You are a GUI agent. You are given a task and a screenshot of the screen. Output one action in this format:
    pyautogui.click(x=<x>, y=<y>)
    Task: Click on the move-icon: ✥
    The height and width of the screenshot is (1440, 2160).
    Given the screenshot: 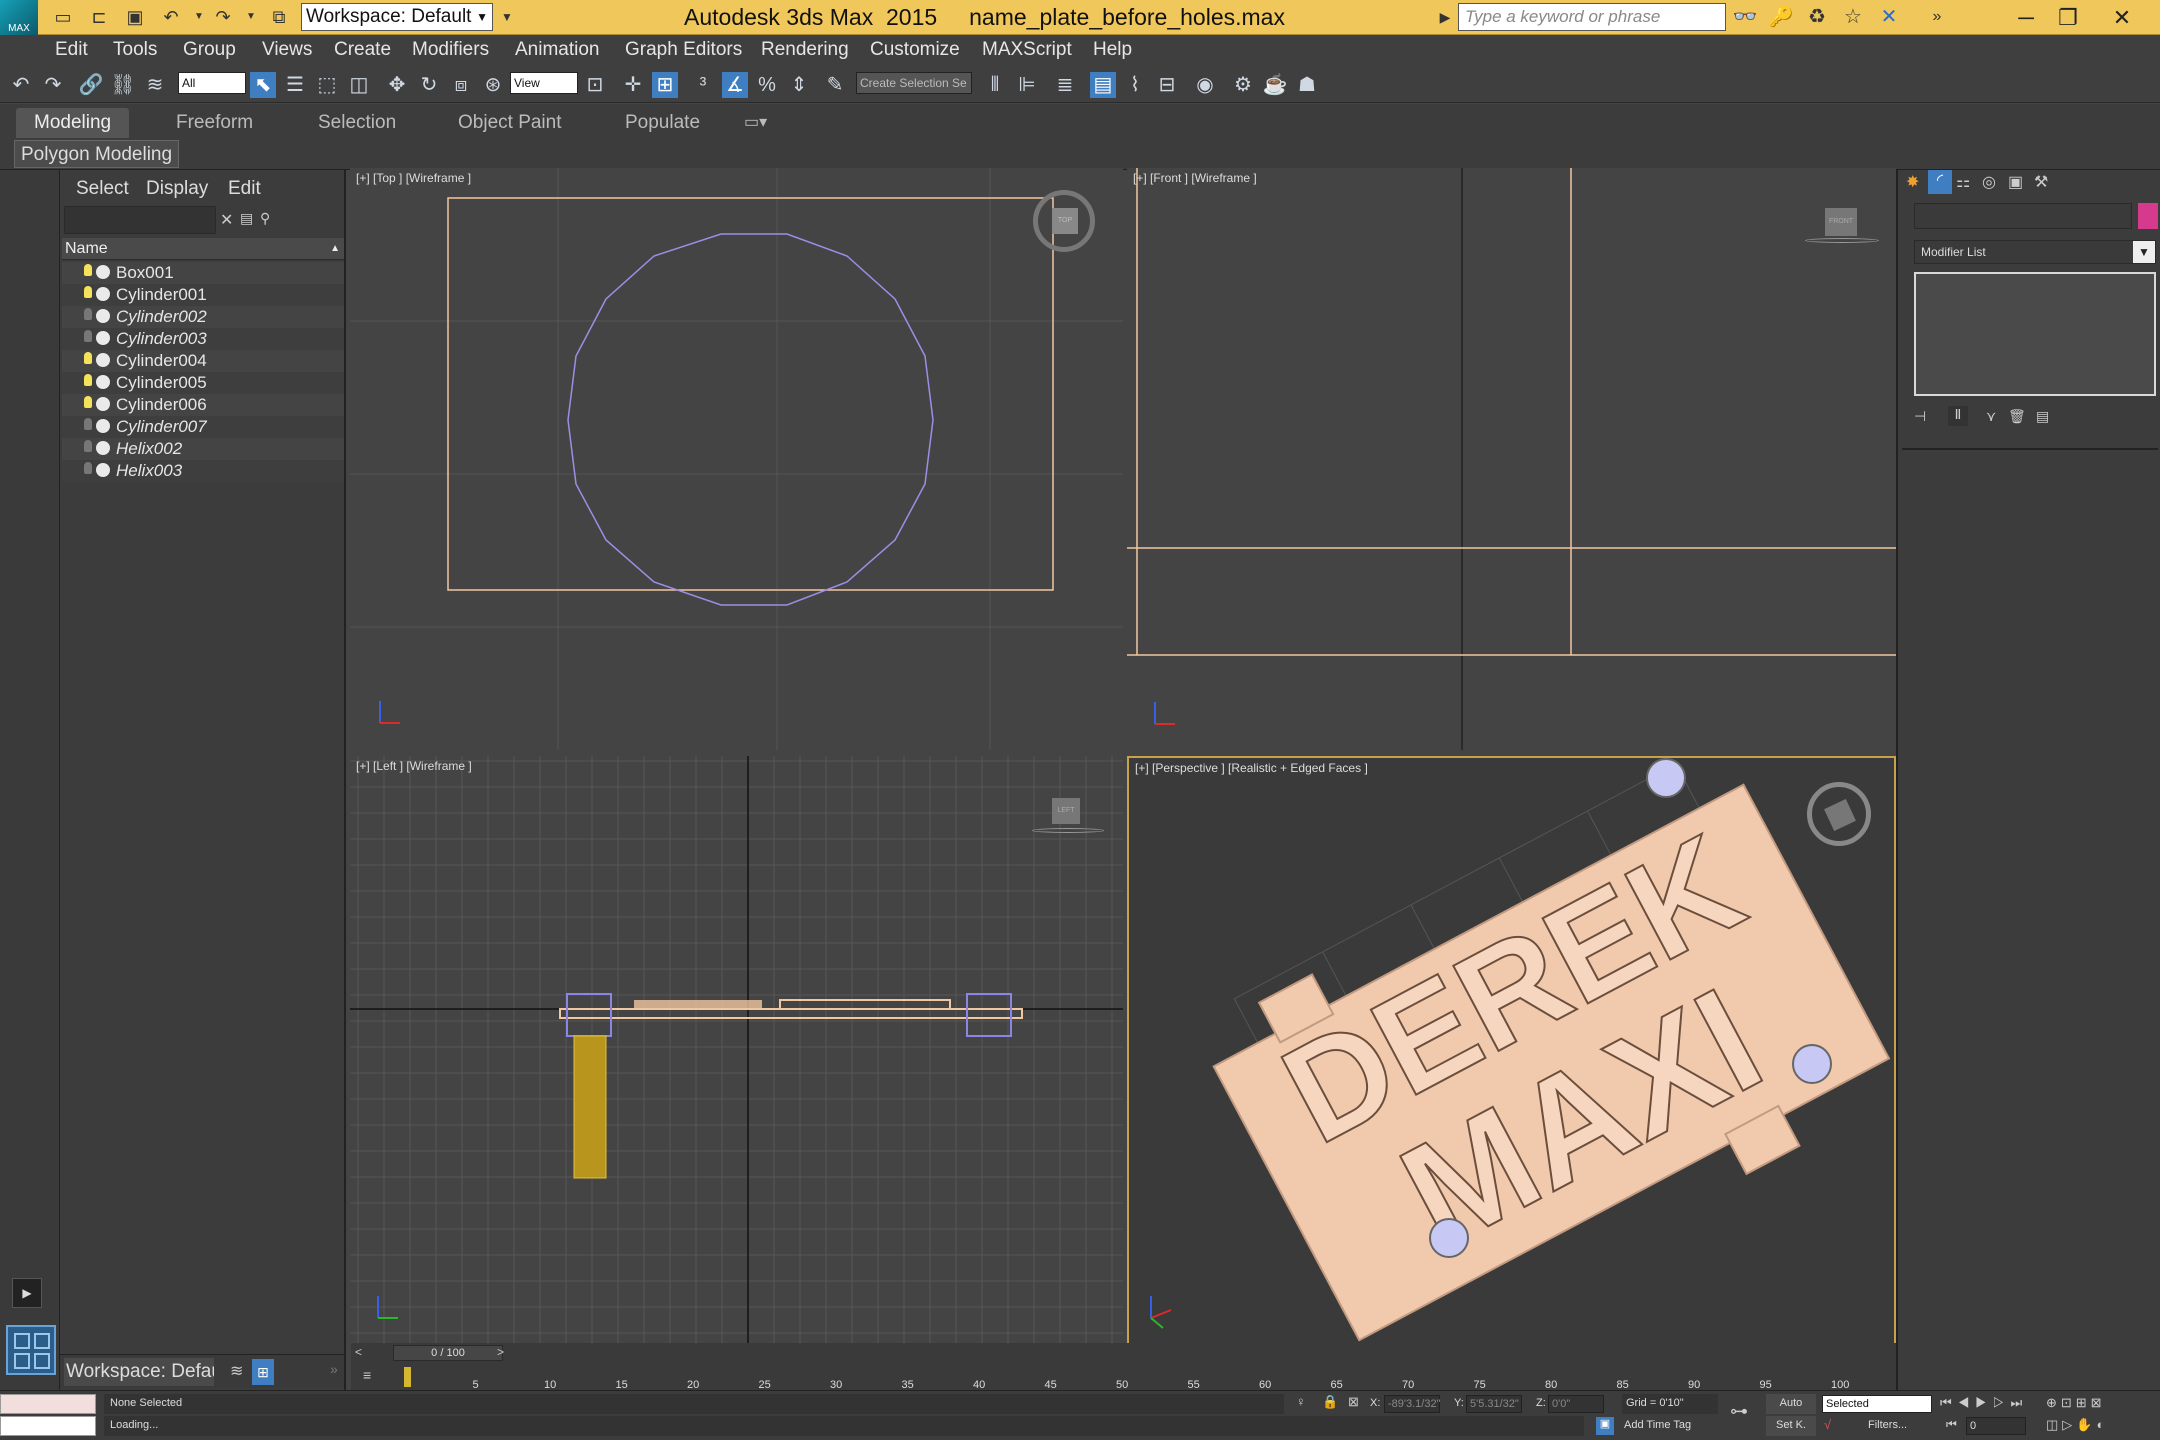 What is the action you would take?
    pyautogui.click(x=397, y=85)
    